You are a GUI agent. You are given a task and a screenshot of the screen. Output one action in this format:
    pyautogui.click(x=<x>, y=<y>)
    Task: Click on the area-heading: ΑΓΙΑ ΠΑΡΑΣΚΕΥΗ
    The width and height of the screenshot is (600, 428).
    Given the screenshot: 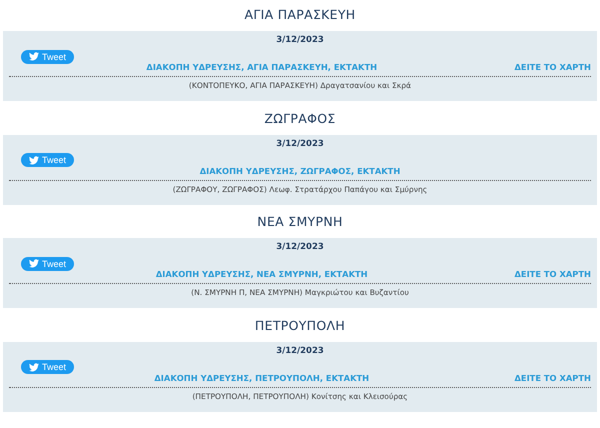 What is the action you would take?
    pyautogui.click(x=300, y=15)
    